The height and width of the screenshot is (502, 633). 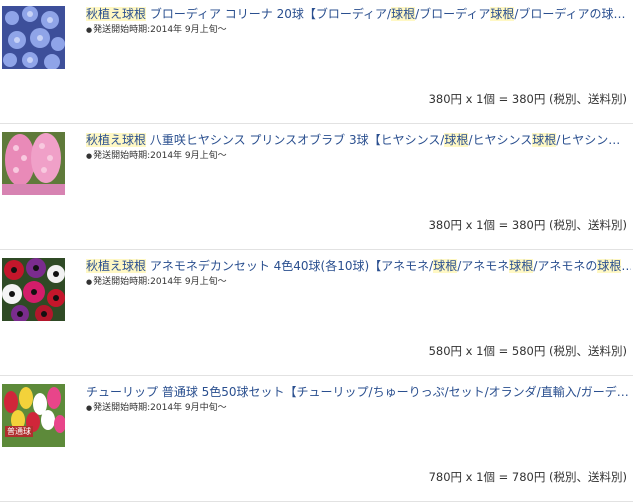 I want to click on pink-hyacinth-flowers-image, so click(x=33, y=163).